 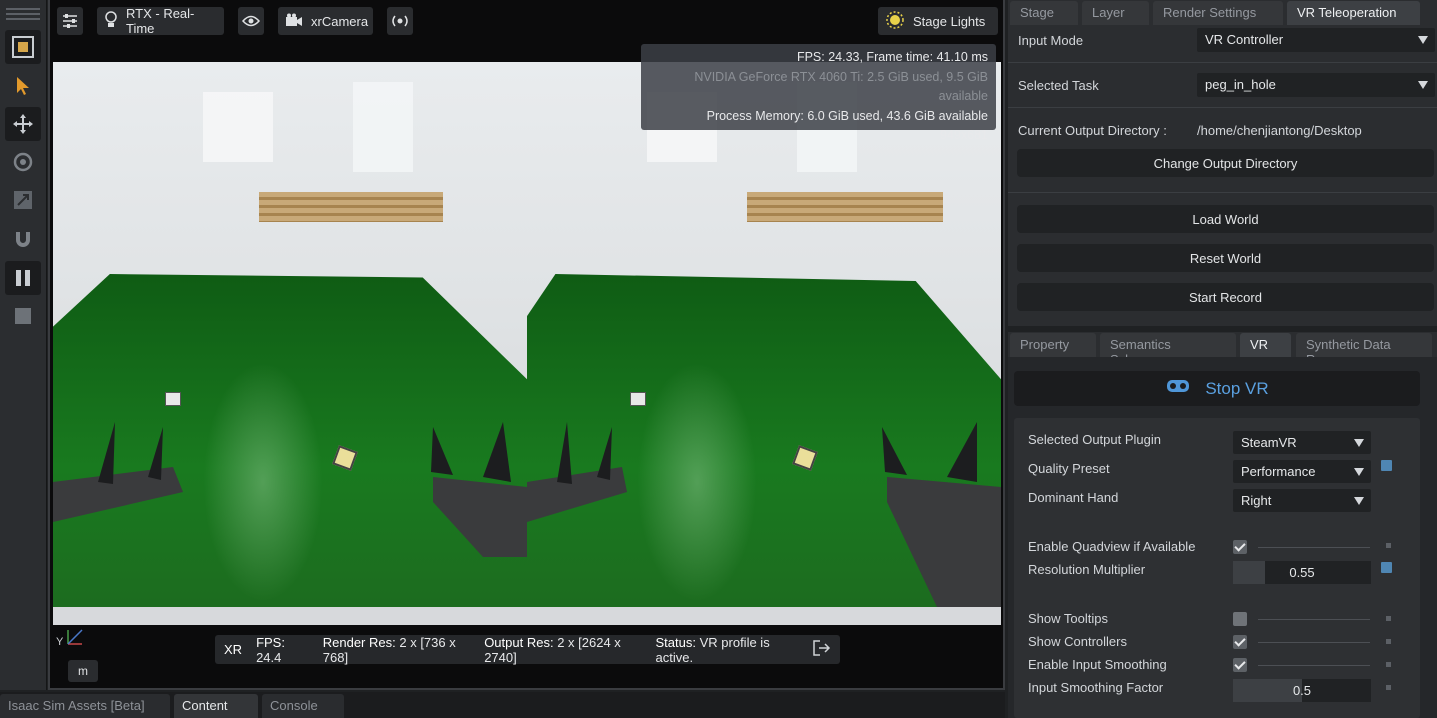 What do you see at coordinates (949, 21) in the screenshot?
I see `stage-lights-label: Stage Lights` at bounding box center [949, 21].